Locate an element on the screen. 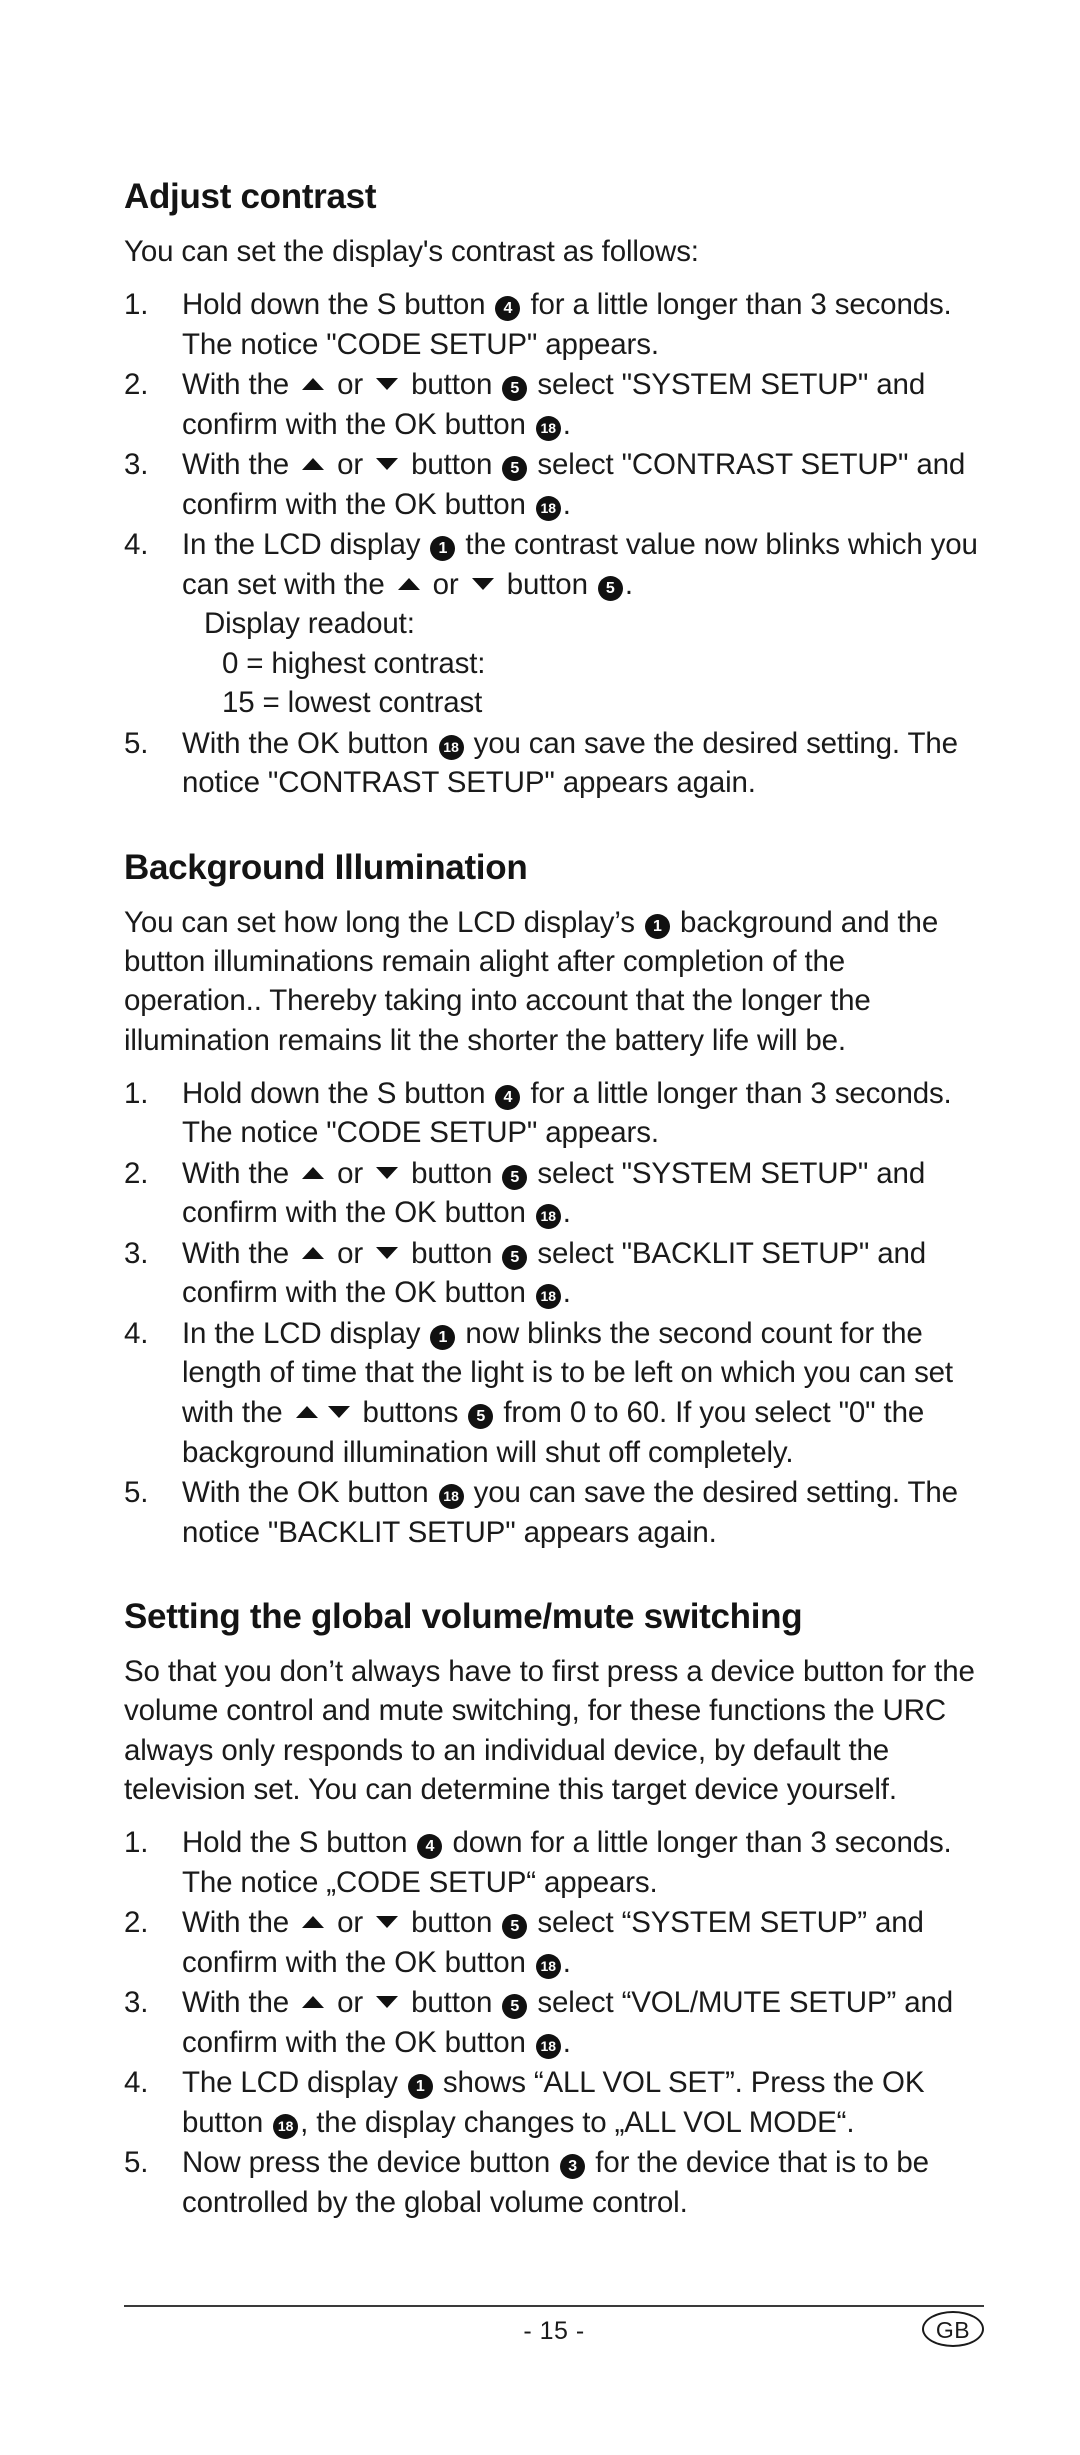 Image resolution: width=1080 pixels, height=2455 pixels. section-heading-global-volume-mute: Setting the global volume/mute switching is located at coordinates (463, 1617).